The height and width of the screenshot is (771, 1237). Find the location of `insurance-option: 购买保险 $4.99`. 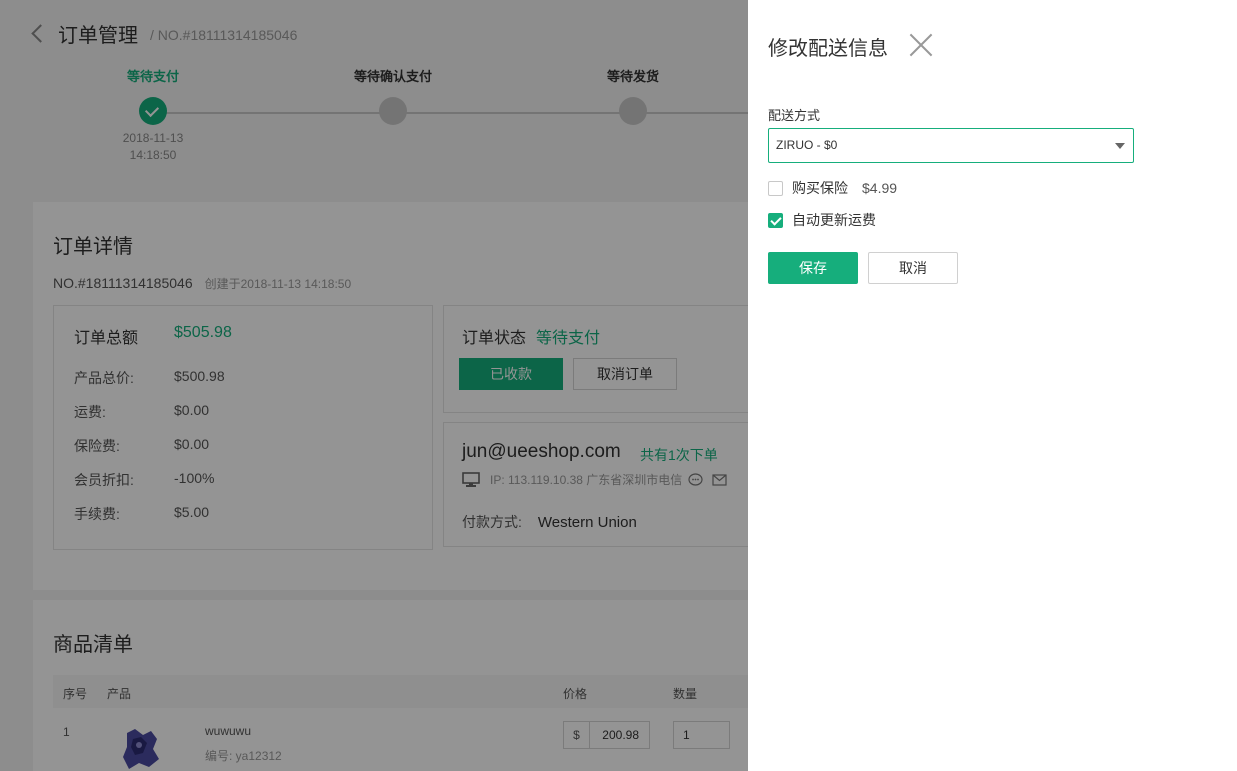

insurance-option: 购买保险 $4.99 is located at coordinates (832, 188).